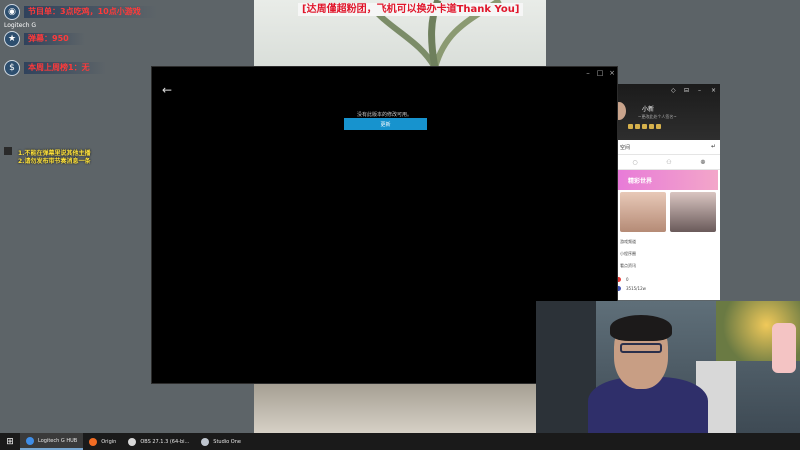 The width and height of the screenshot is (800, 450). What do you see at coordinates (641, 348) in the screenshot?
I see `cam-glasses` at bounding box center [641, 348].